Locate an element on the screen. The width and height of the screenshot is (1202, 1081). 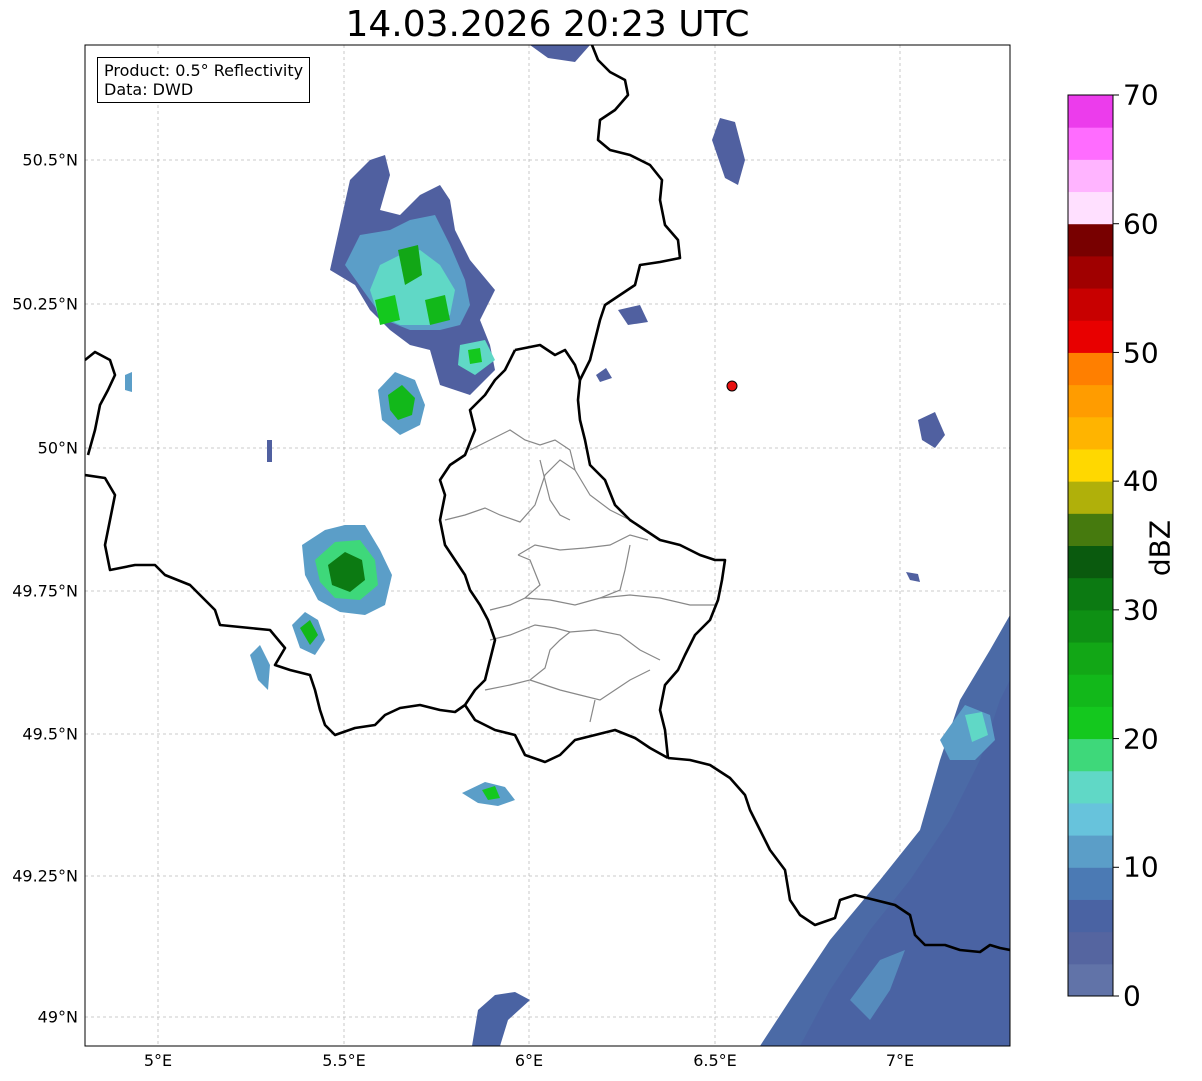
product-label: Product: 0.5° Reflectivity is located at coordinates (204, 70).